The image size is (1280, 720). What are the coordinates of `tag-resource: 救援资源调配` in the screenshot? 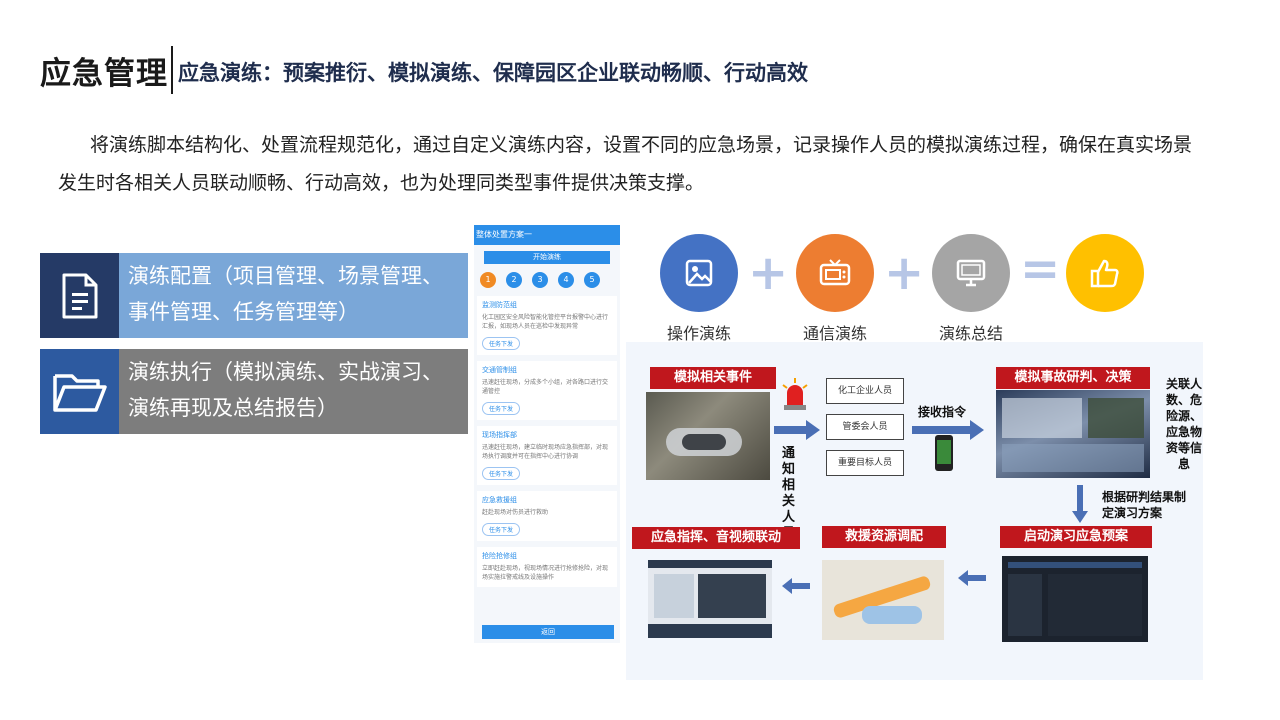 It's located at (884, 537).